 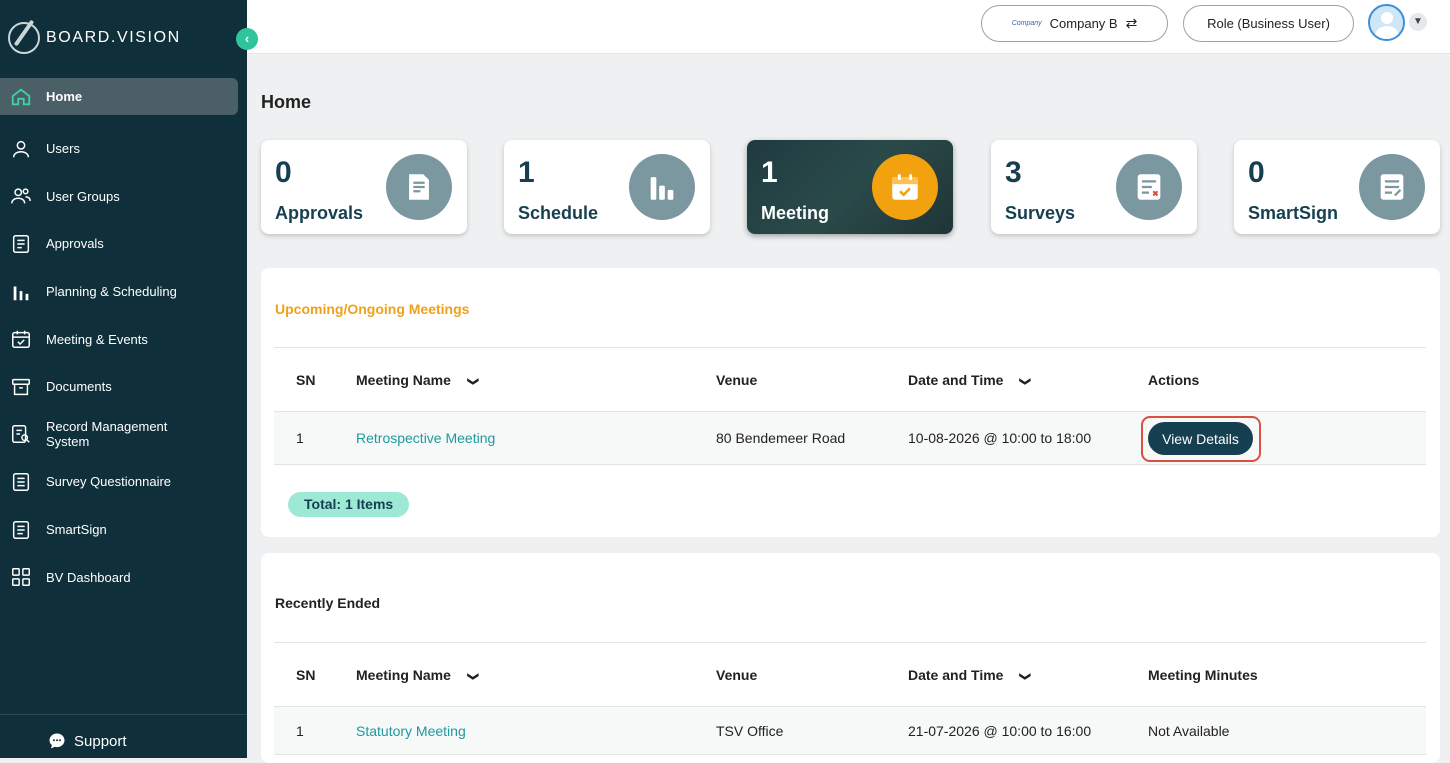 I want to click on support-button: Support, so click(x=87, y=741).